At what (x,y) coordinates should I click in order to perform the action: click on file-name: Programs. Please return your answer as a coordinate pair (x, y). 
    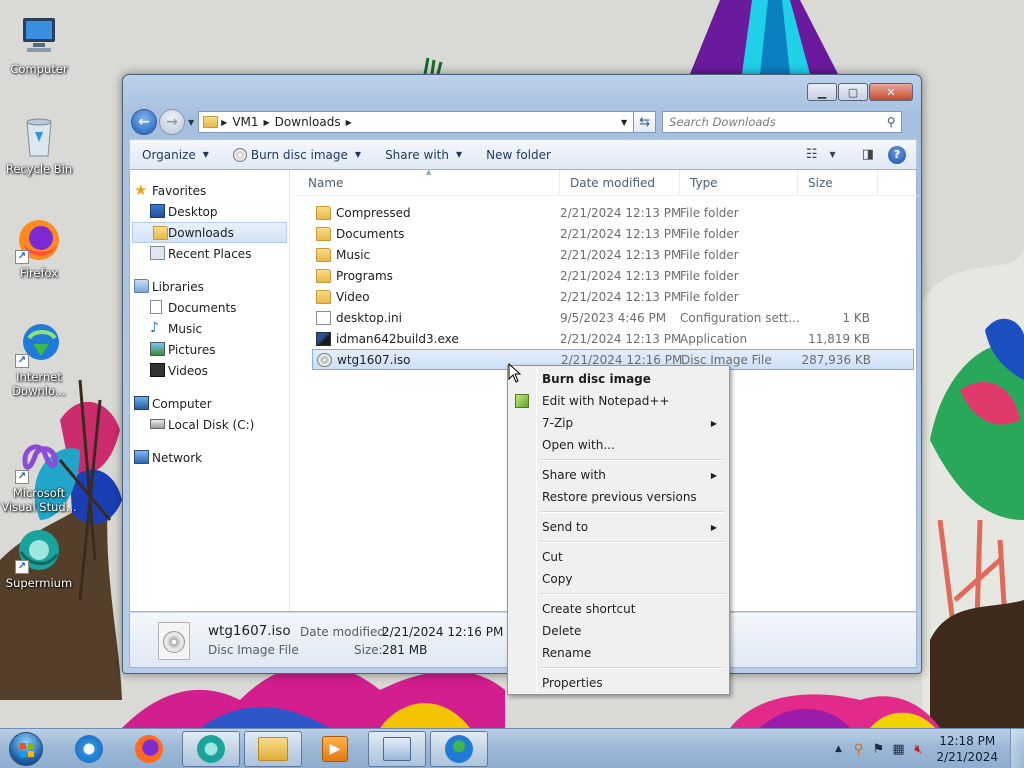
    Looking at the image, I should click on (364, 275).